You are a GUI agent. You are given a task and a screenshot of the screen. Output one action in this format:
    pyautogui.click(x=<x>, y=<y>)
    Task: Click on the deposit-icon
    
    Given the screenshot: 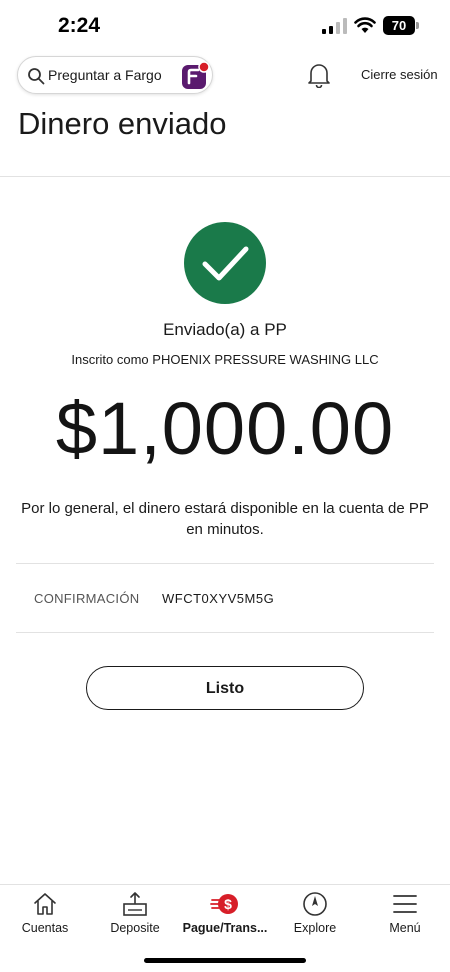 What is the action you would take?
    pyautogui.click(x=135, y=904)
    